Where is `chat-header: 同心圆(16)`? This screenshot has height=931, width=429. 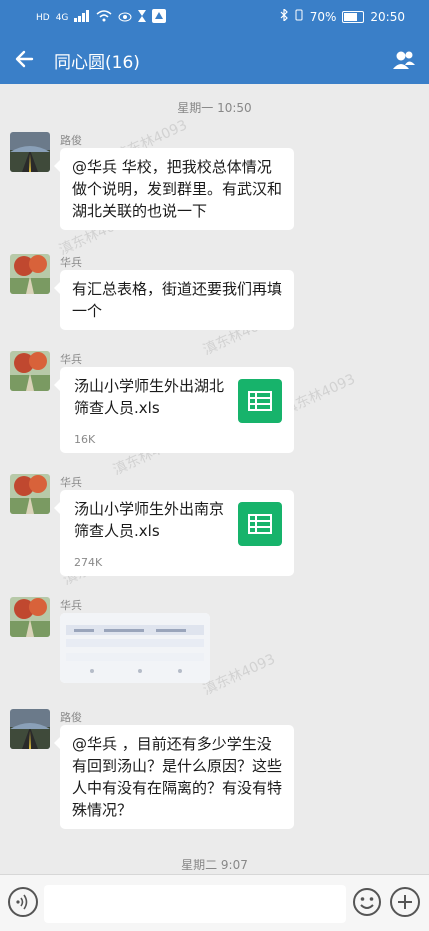 chat-header: 同心圆(16) is located at coordinates (214, 59).